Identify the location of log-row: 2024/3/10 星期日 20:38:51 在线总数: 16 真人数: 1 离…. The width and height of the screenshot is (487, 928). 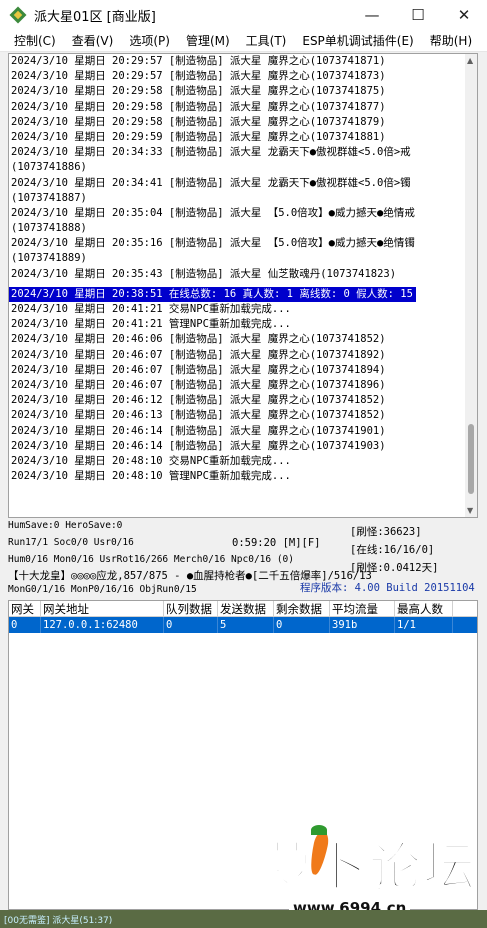
(243, 292).